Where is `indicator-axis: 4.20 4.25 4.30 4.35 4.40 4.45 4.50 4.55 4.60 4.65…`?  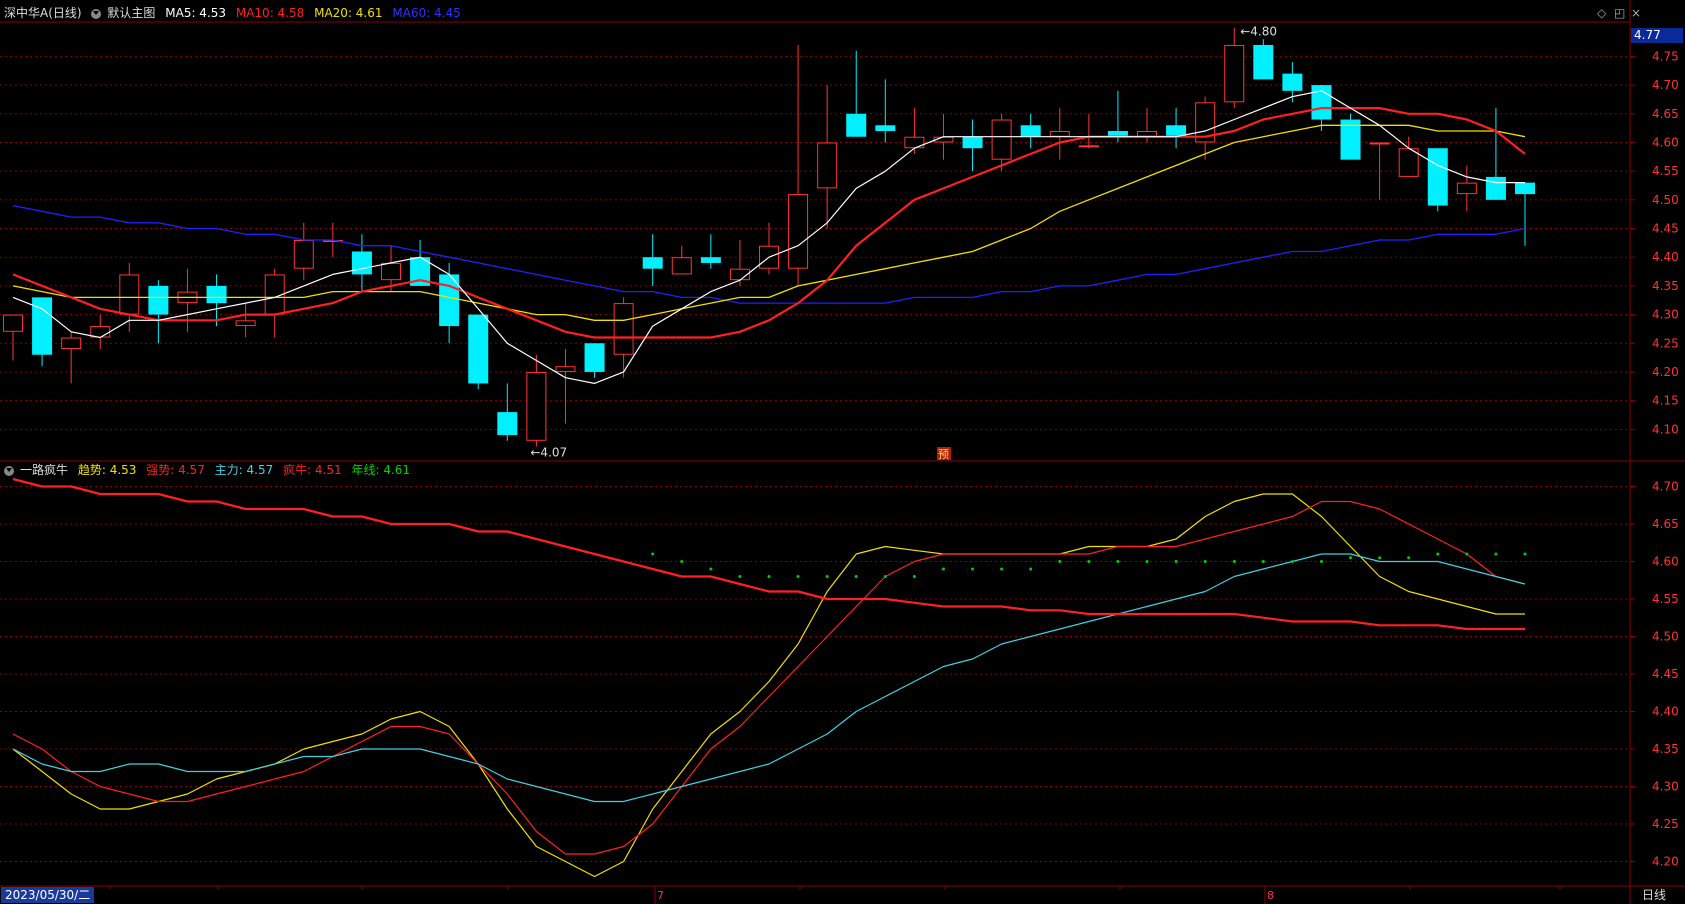
indicator-axis: 4.20 4.25 4.30 4.35 4.40 4.45 4.50 4.55 4.60 4.65… is located at coordinates (1654, 674).